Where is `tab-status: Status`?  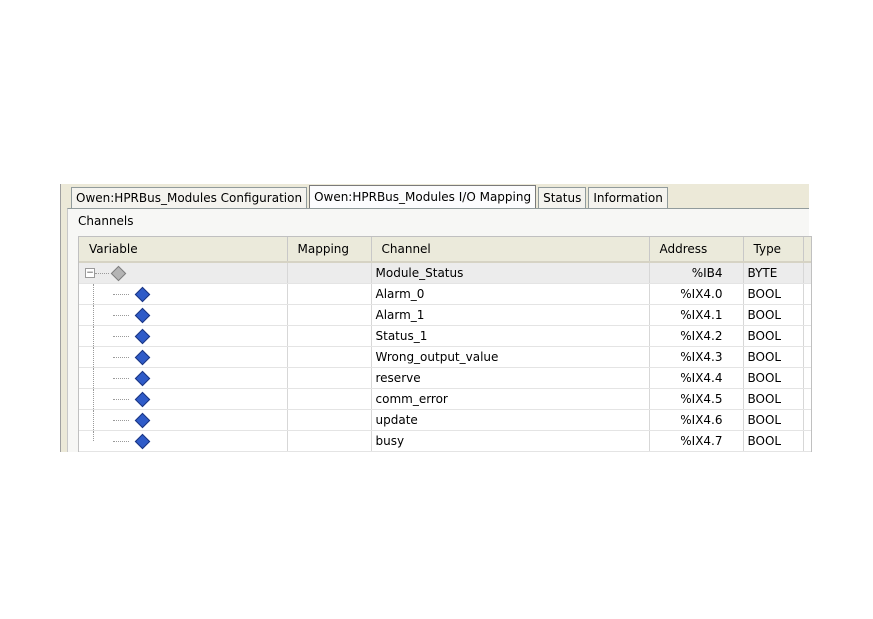 tab-status: Status is located at coordinates (562, 197).